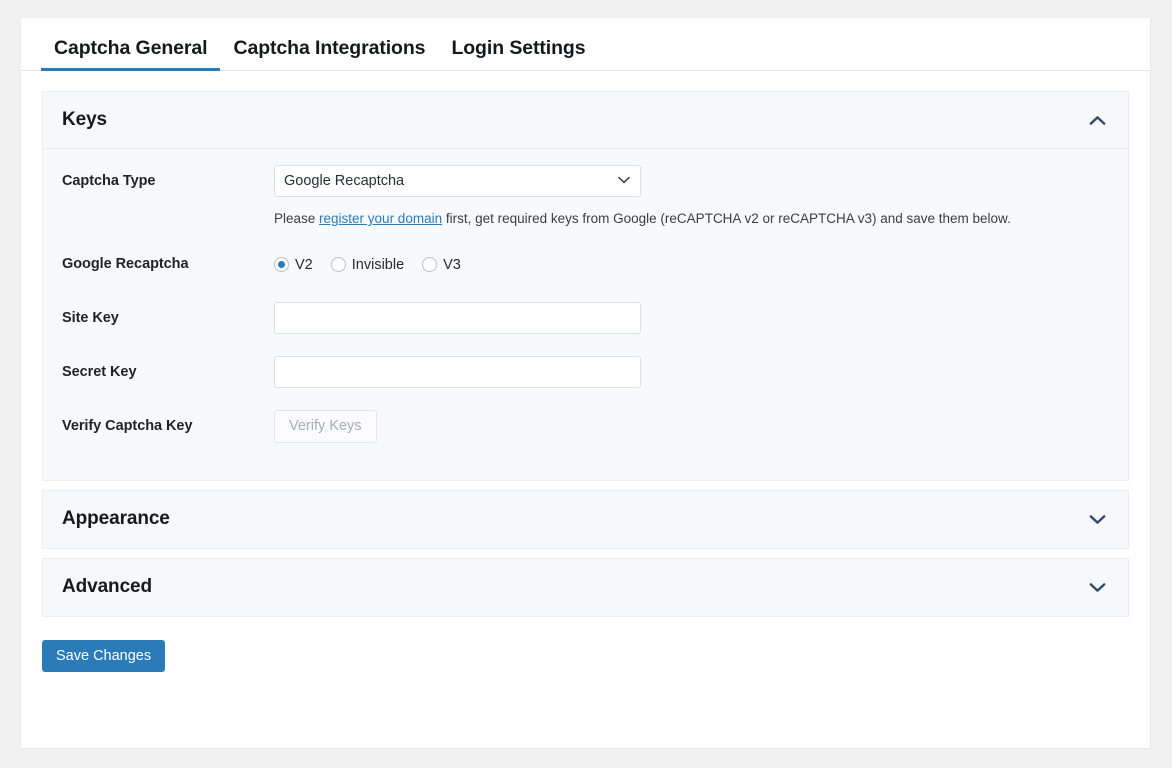 The width and height of the screenshot is (1172, 768). I want to click on label-secret-key: Secret Key, so click(99, 371).